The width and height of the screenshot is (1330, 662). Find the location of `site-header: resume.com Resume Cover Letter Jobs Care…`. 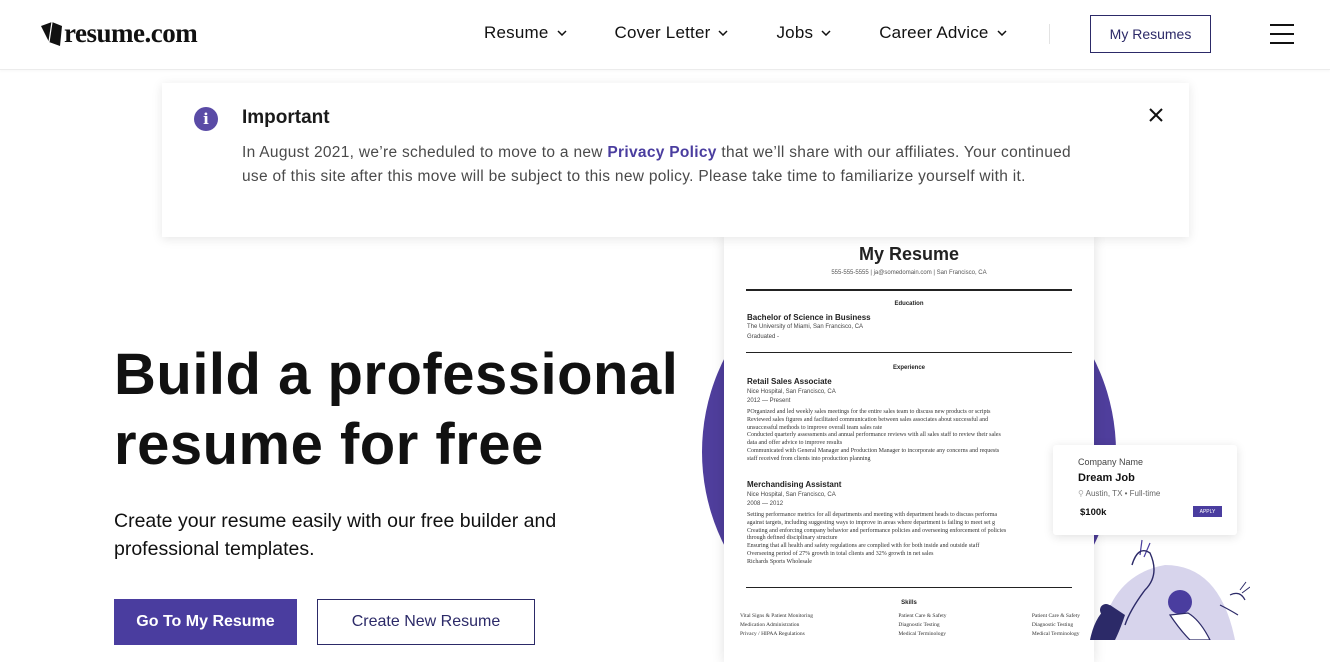

site-header: resume.com Resume Cover Letter Jobs Care… is located at coordinates (665, 35).